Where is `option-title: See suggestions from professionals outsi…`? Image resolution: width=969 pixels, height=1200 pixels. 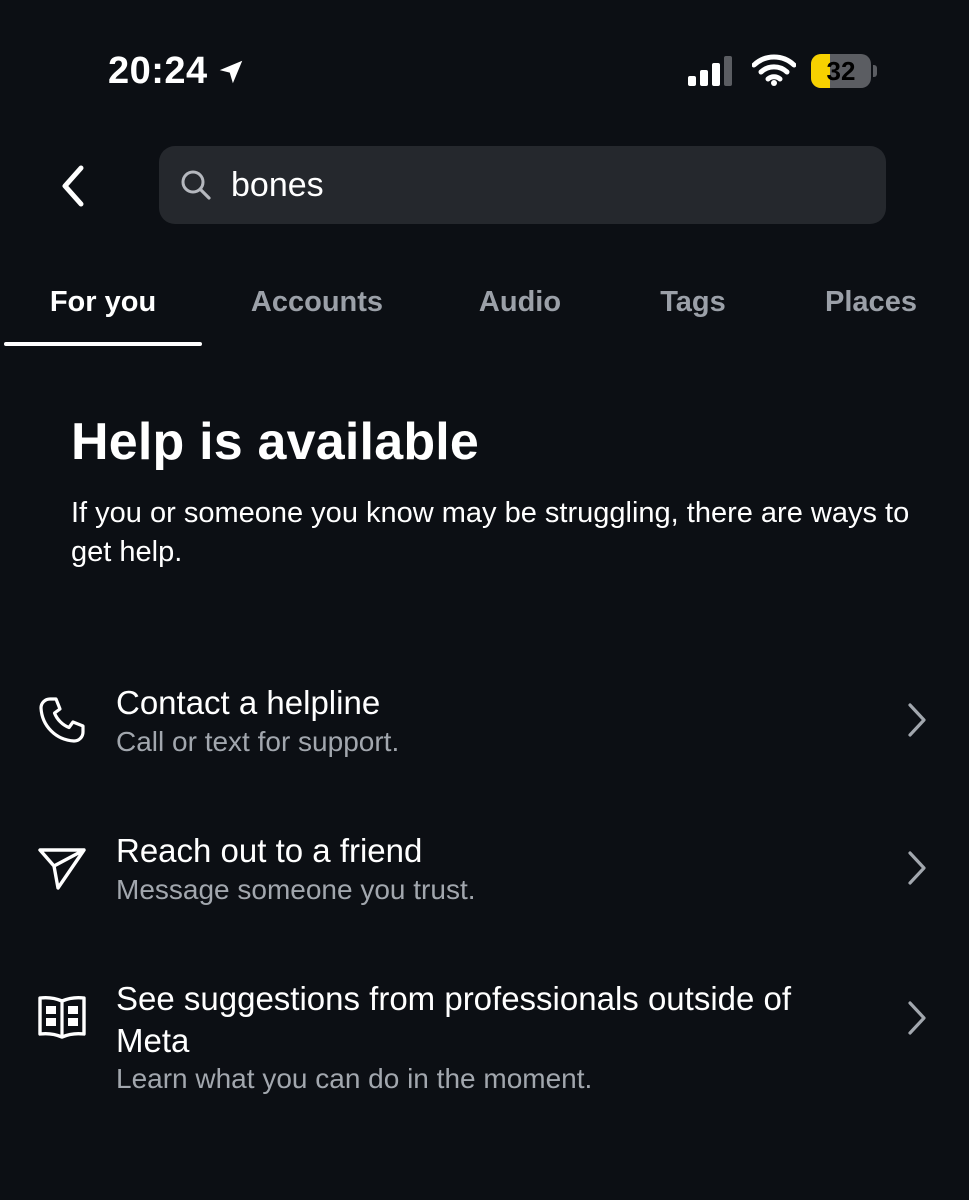 option-title: See suggestions from professionals outsi… is located at coordinates (454, 1019).